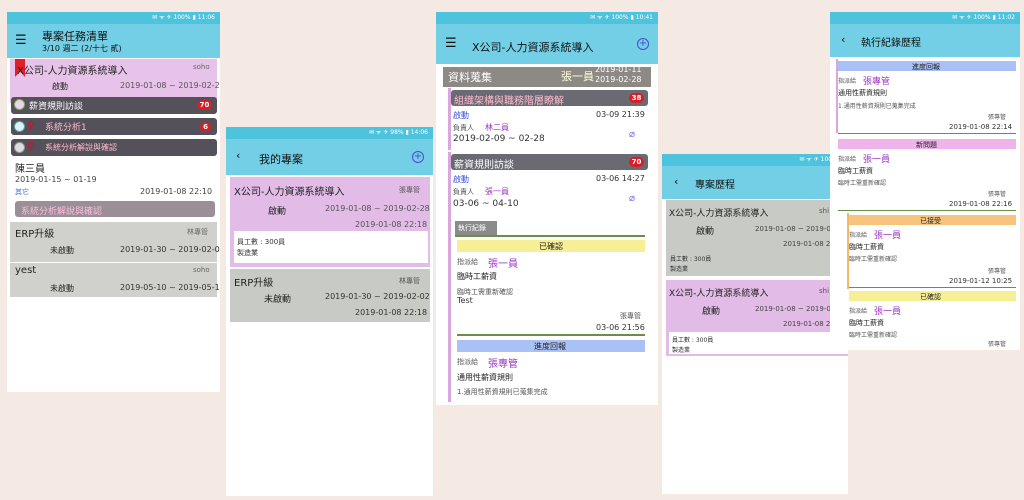  I want to click on log-tab-label: 執行紀錄, so click(472, 228).